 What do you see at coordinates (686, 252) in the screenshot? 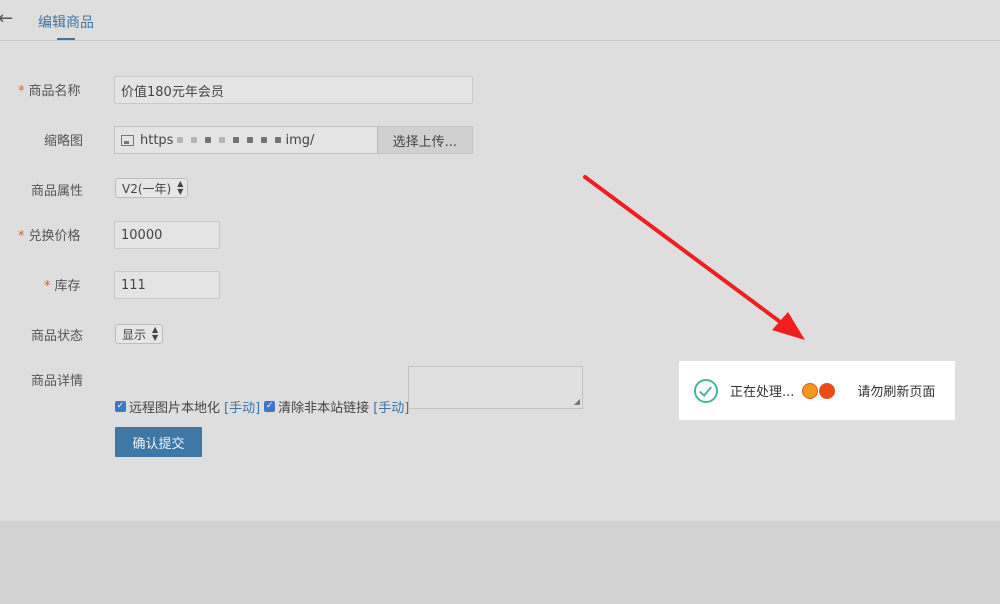
I see `annotation-arrow-line` at bounding box center [686, 252].